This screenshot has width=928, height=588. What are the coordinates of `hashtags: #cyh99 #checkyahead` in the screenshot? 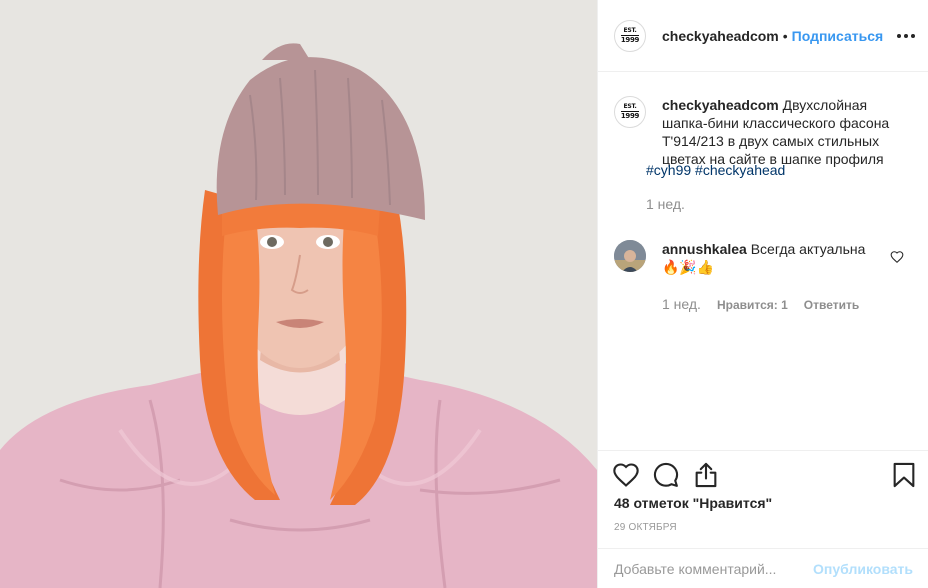 It's located at (715, 170).